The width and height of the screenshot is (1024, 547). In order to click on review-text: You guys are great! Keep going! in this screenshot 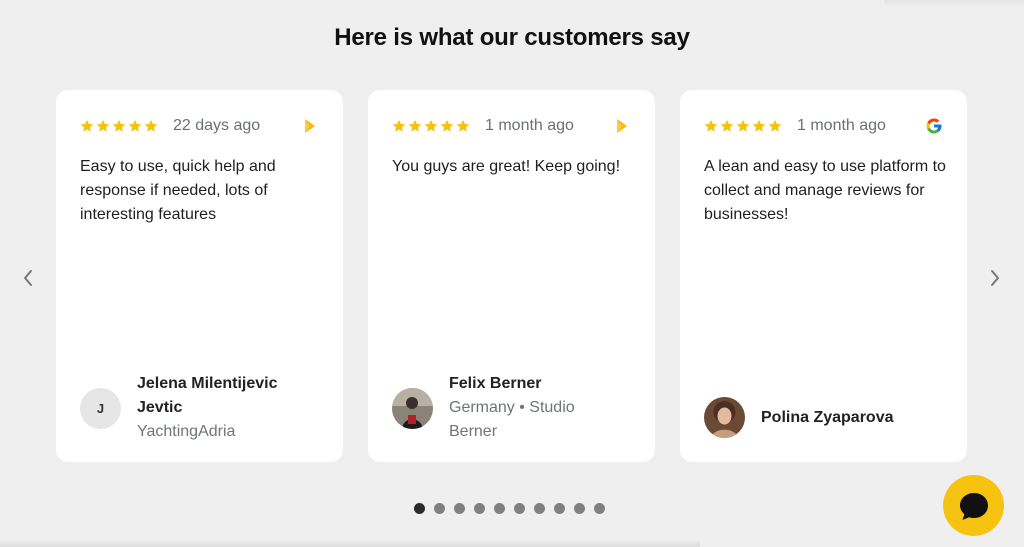, I will do `click(506, 166)`.